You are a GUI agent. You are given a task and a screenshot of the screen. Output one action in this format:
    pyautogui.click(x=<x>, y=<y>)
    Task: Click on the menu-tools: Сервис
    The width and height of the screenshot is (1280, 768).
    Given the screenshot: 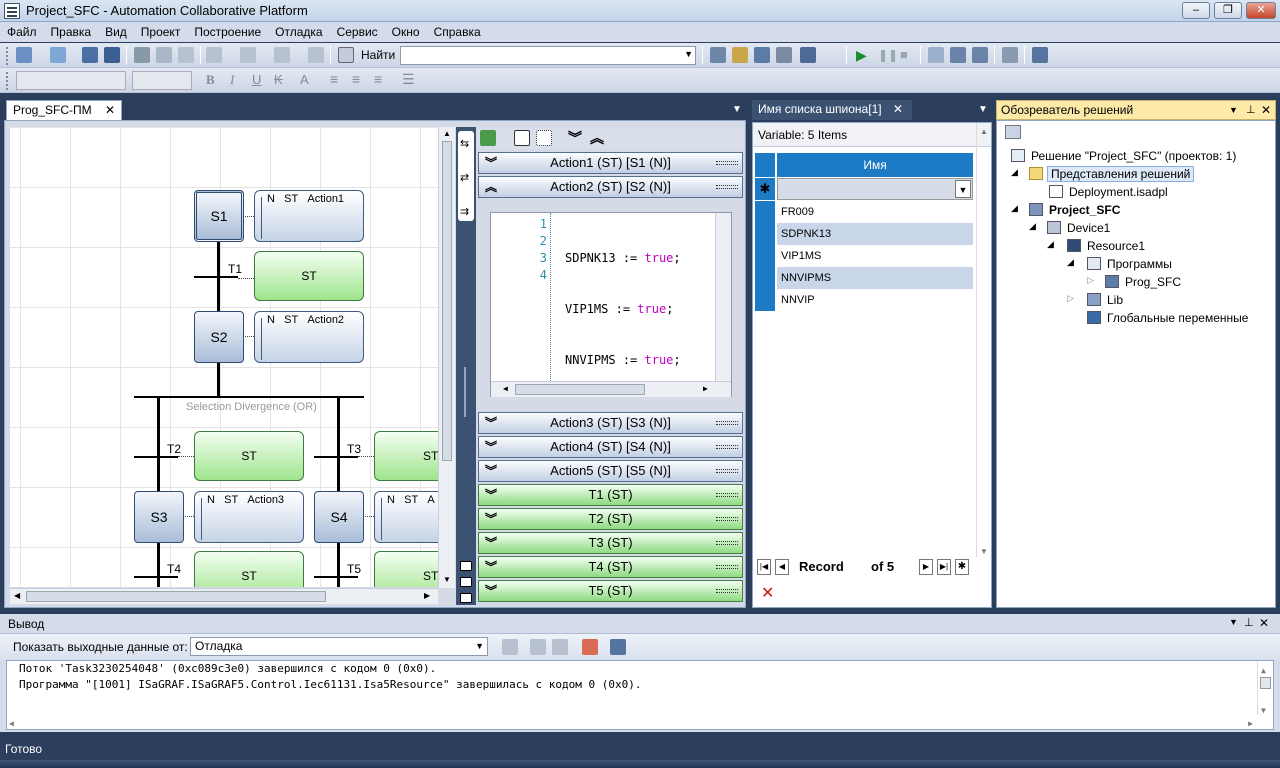 What is the action you would take?
    pyautogui.click(x=357, y=31)
    